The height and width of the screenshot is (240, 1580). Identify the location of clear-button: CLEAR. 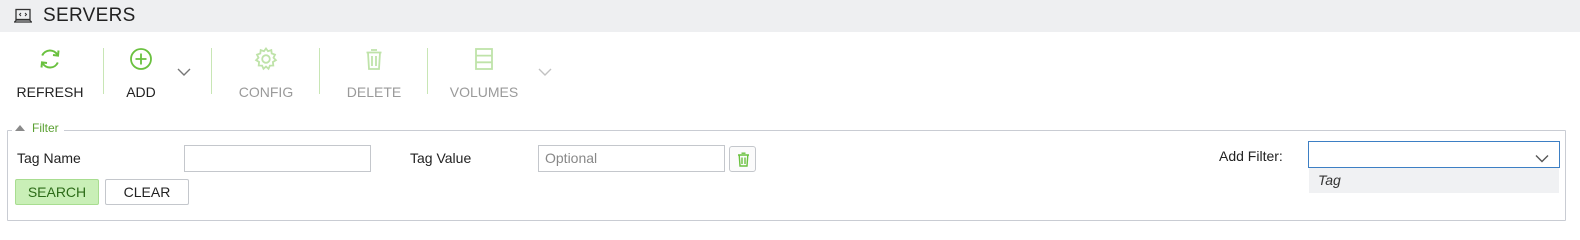
(147, 192).